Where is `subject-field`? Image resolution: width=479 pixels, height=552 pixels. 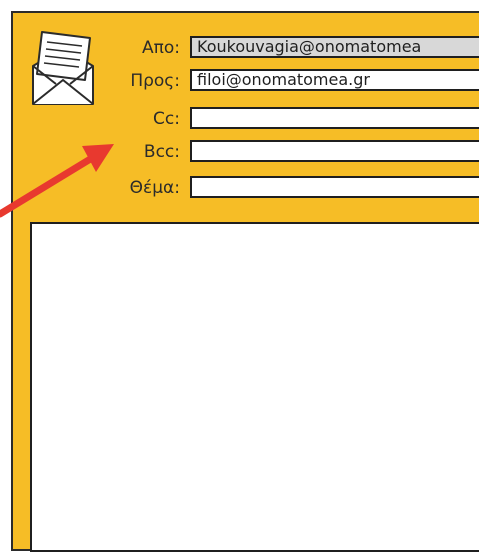
subject-field is located at coordinates (334, 187).